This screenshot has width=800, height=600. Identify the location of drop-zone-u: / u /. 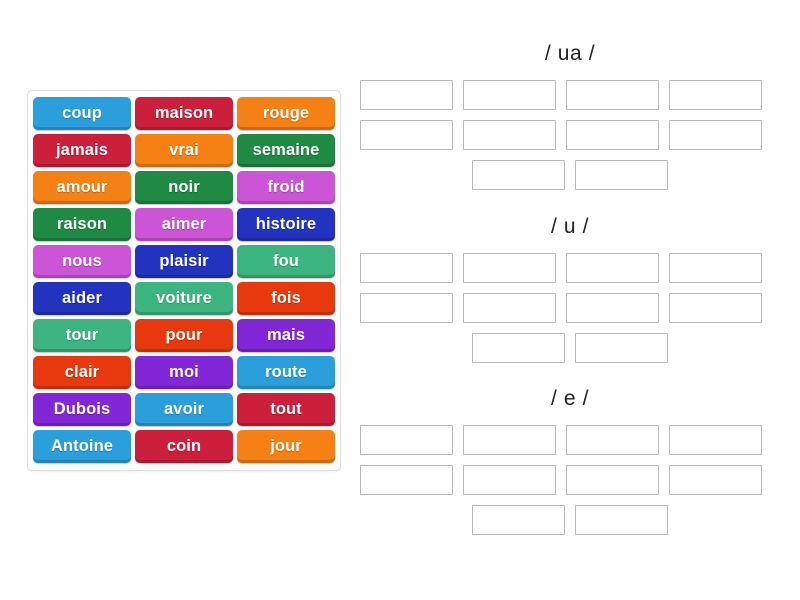
(570, 289).